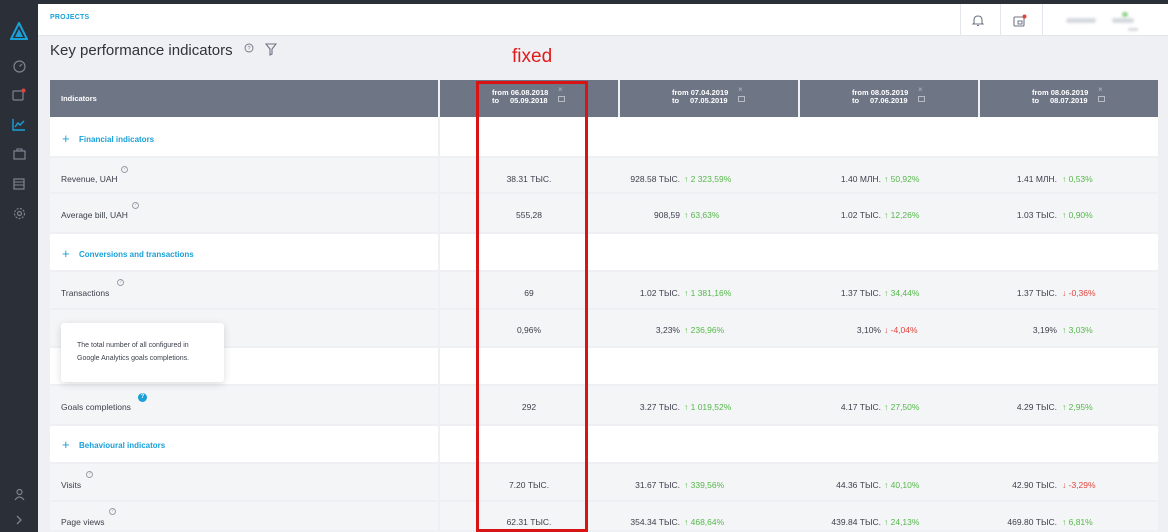 The image size is (1168, 532). I want to click on period-3-dates: from 08.05.2019 to 07.06.2019, so click(880, 97).